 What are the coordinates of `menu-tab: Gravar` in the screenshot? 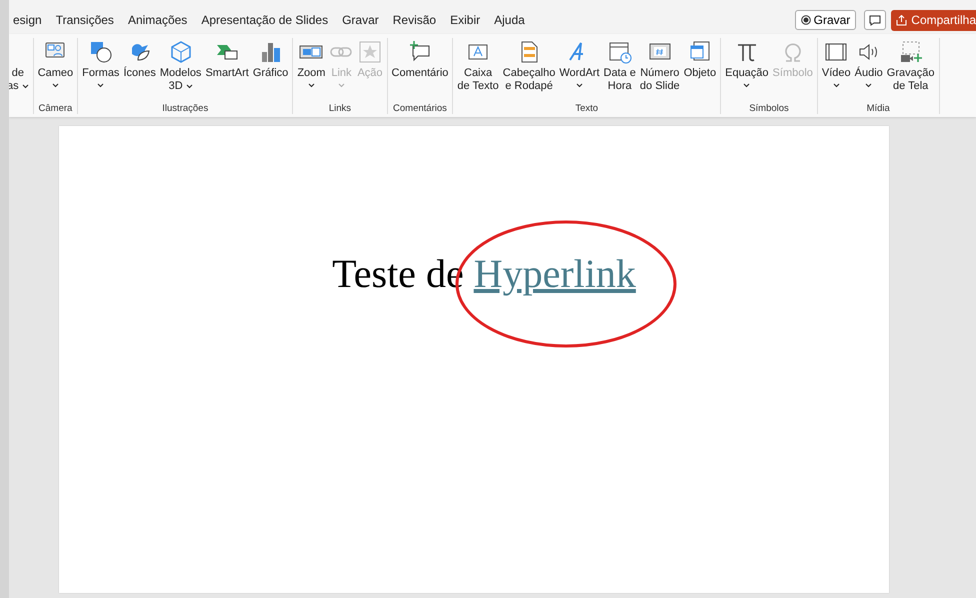 It's located at (360, 20).